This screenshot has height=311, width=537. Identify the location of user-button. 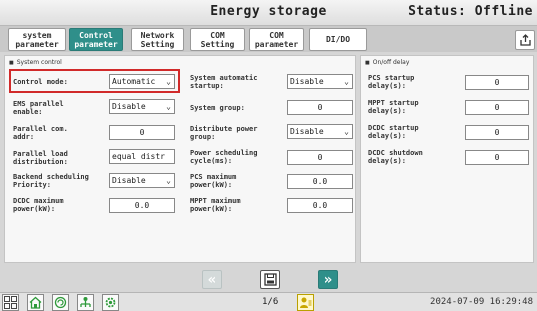
(305, 302).